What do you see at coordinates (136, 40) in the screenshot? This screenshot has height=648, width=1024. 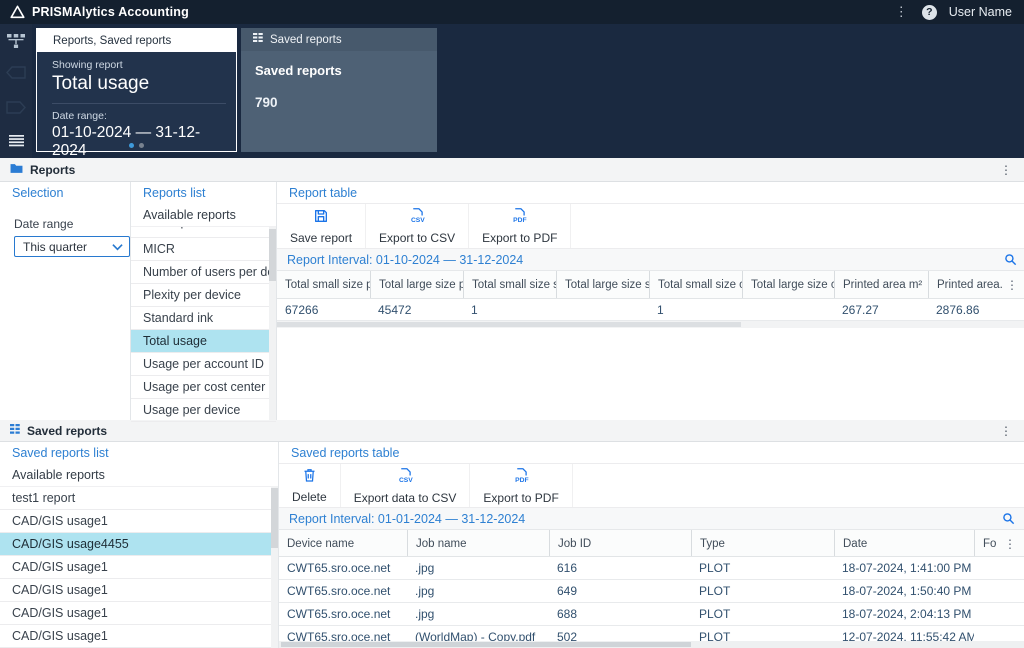 I see `card-header: Reports, Saved reports` at bounding box center [136, 40].